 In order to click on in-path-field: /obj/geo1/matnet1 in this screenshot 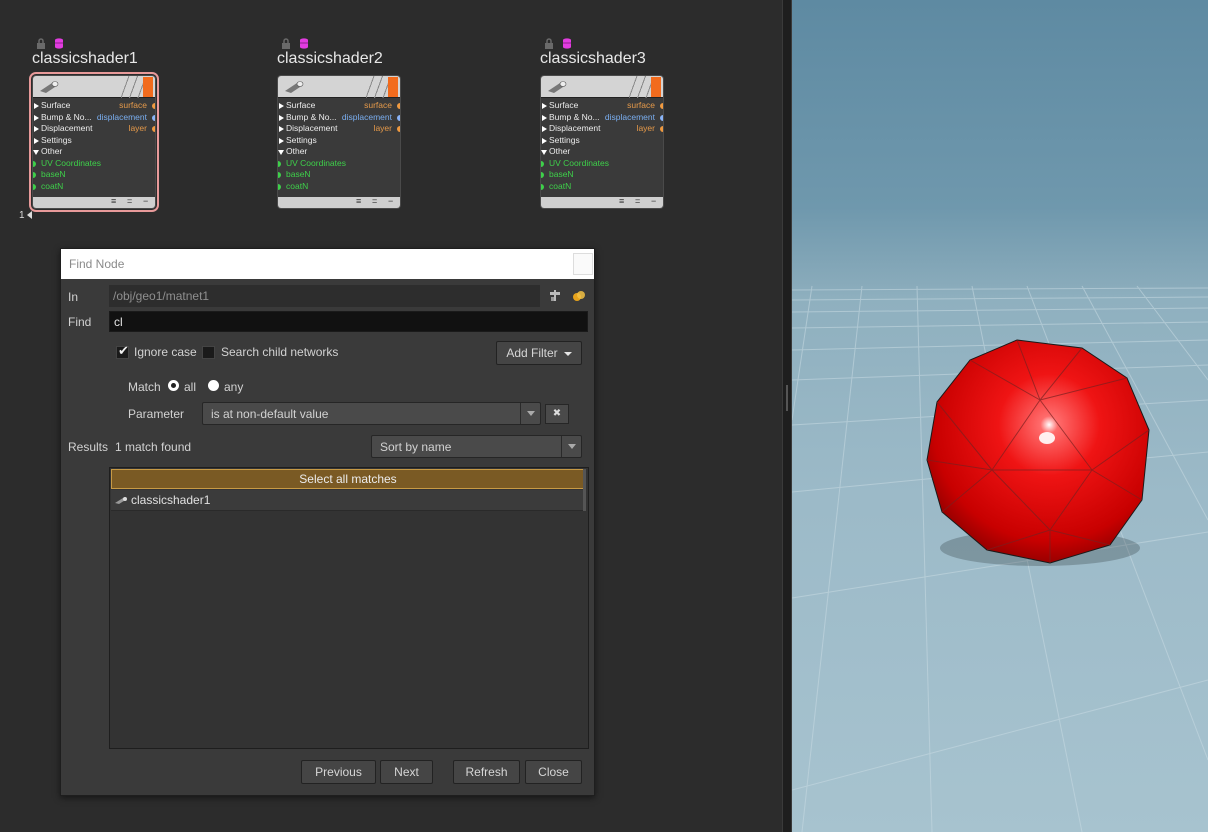, I will do `click(324, 296)`.